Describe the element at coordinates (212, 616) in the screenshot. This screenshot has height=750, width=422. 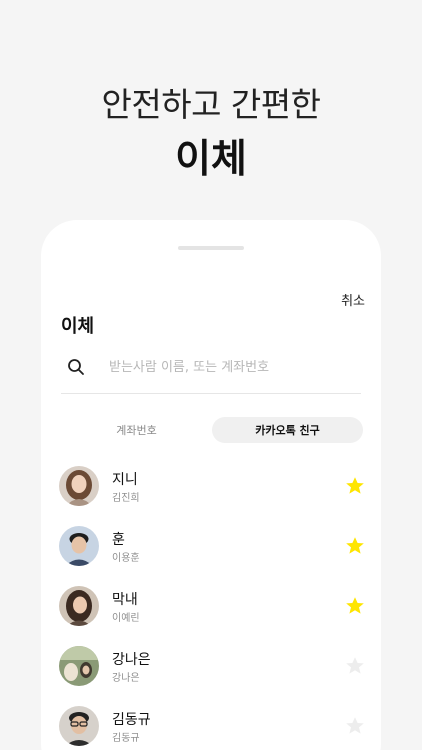
I see `friend-row-3: 막내 이예린` at that location.